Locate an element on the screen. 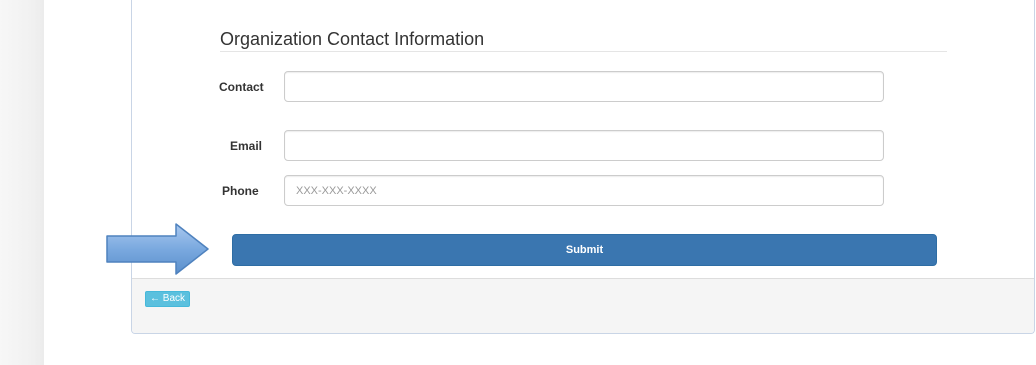  phone-label: Phone is located at coordinates (240, 191).